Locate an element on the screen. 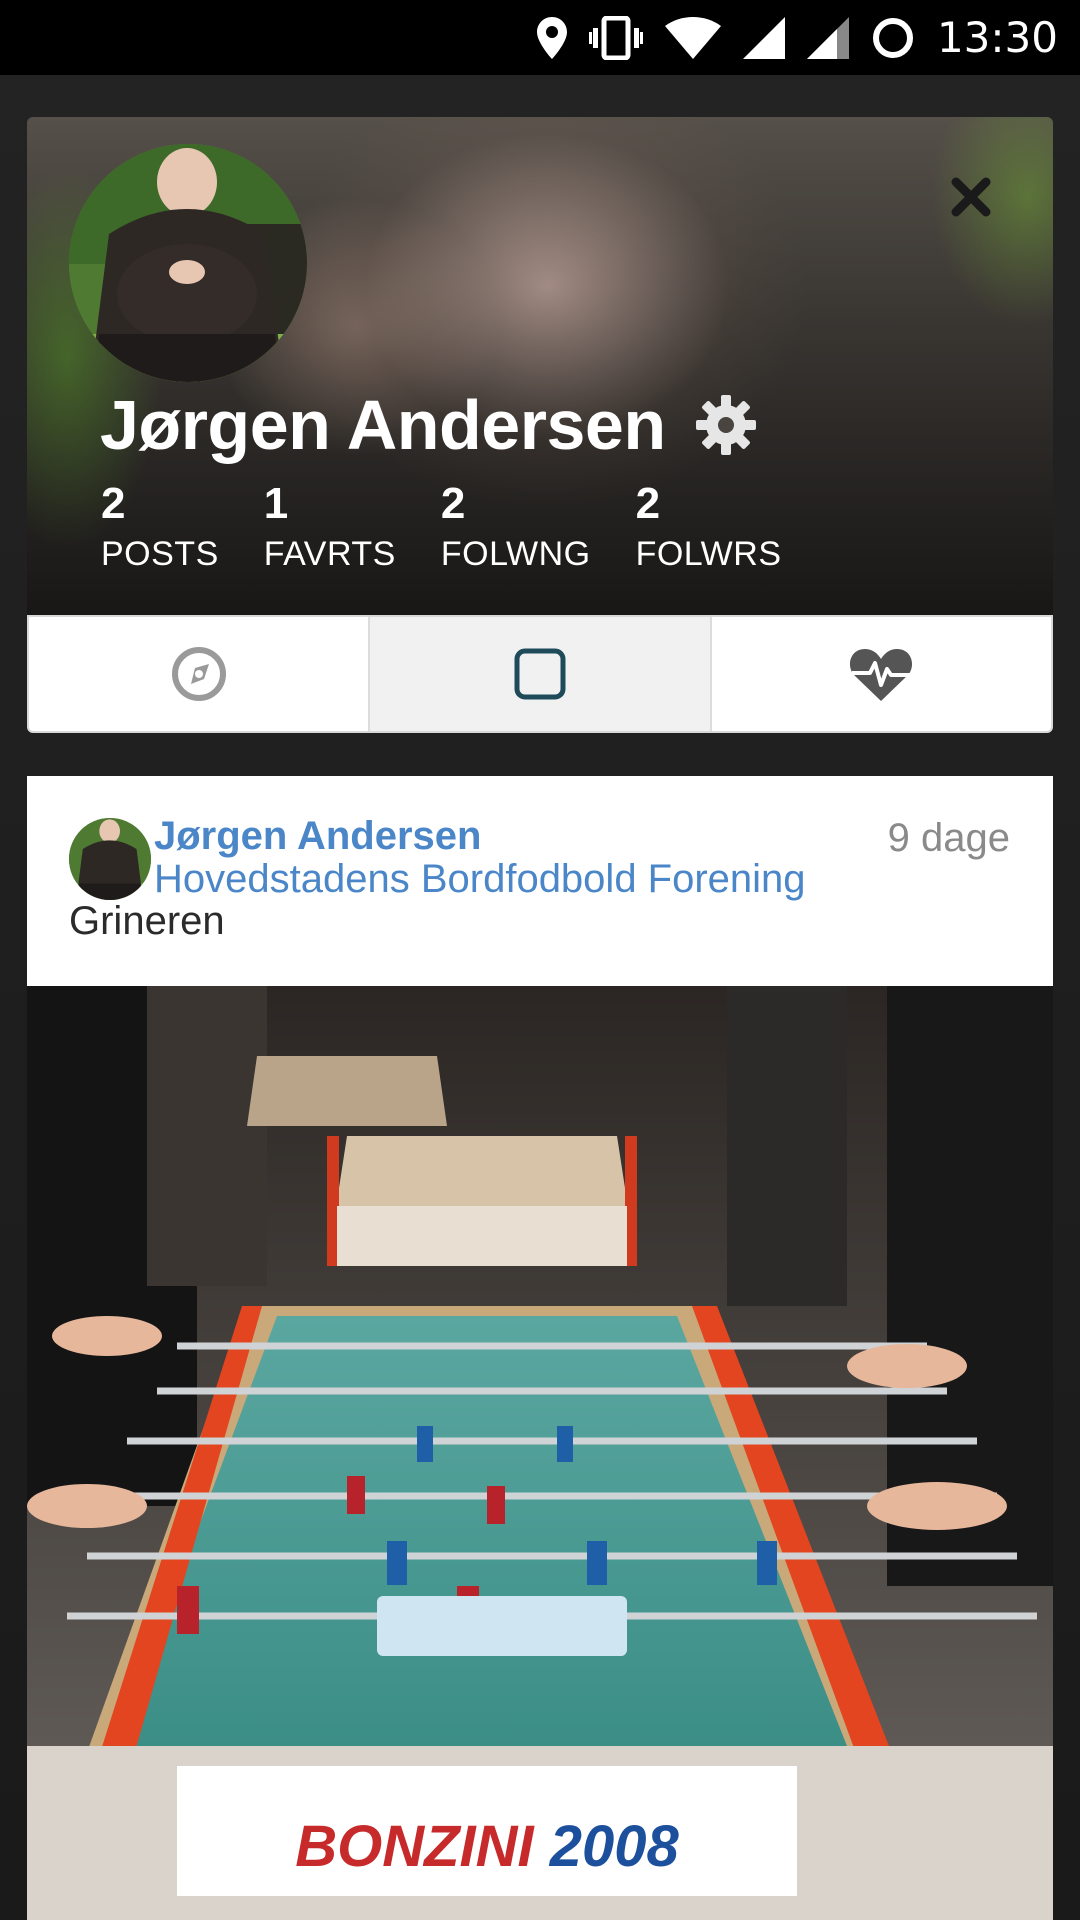 This screenshot has width=1080, height=1920. gear-icon is located at coordinates (726, 425).